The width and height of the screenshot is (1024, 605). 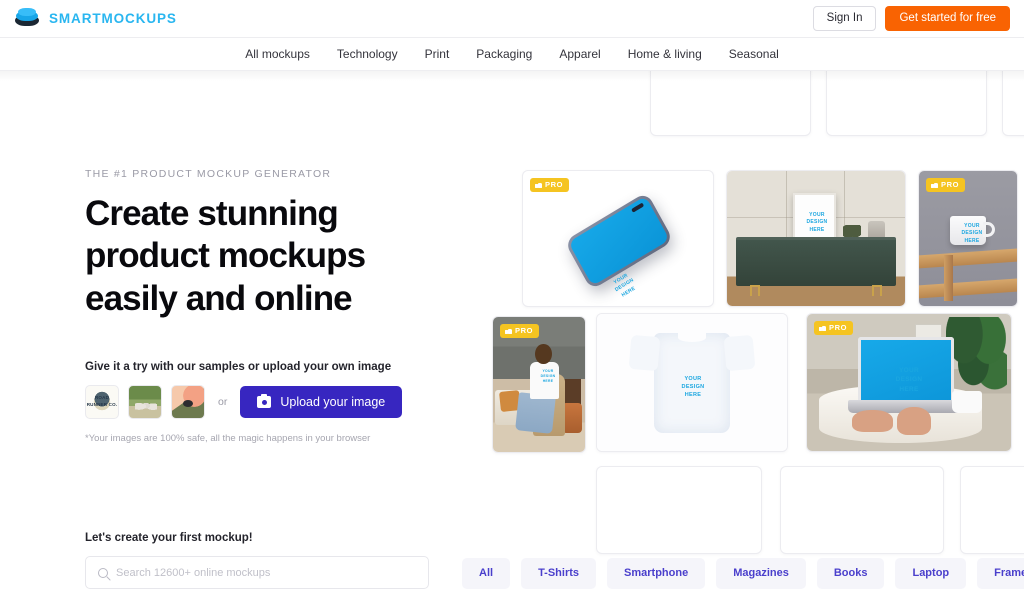 I want to click on mockup-card-mug: YOUR DESIGN HERE PRO, so click(x=968, y=238).